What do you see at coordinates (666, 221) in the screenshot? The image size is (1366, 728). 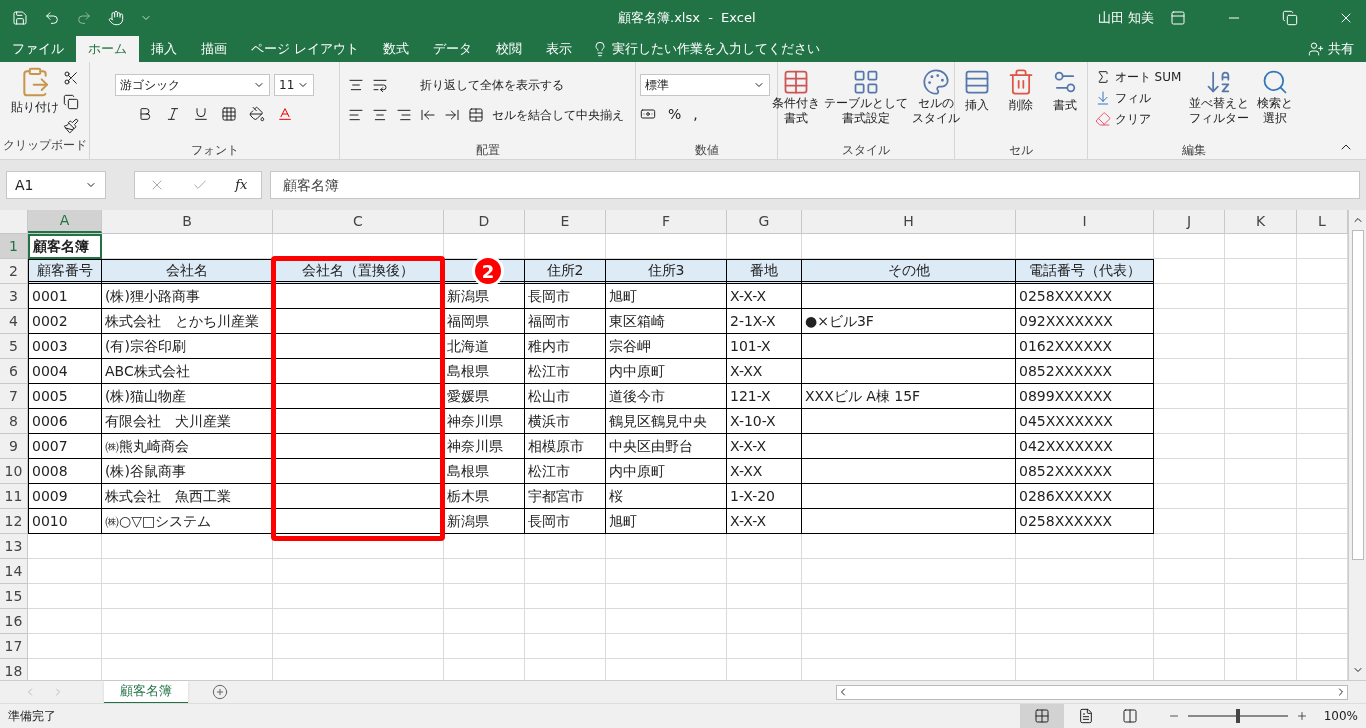 I see `column-header: F` at bounding box center [666, 221].